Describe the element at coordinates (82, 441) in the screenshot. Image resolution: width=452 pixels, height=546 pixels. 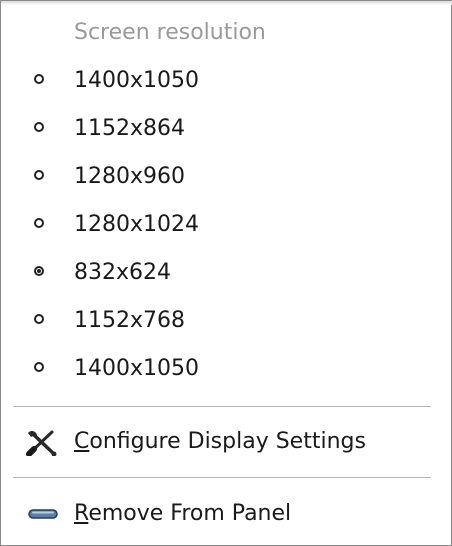
I see `configure-mnemonic: C` at that location.